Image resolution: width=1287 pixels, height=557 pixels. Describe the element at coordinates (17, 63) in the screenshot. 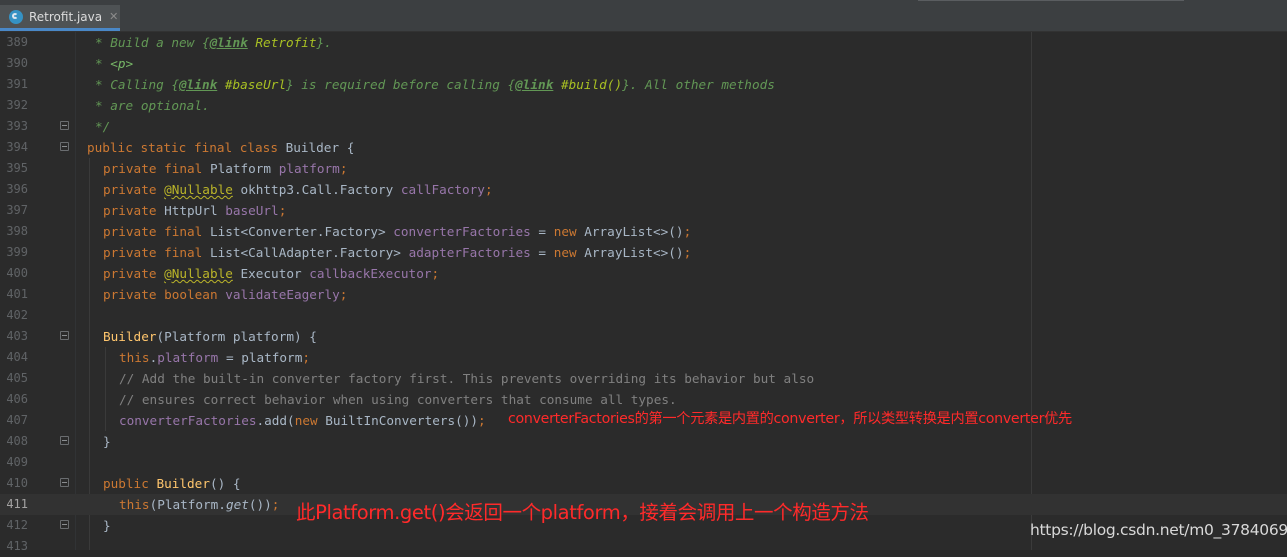

I see `line-number: 390` at that location.